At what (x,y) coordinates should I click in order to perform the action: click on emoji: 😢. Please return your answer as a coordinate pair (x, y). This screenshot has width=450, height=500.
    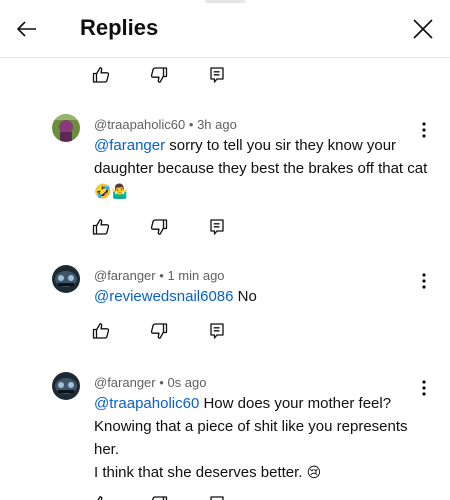
    Looking at the image, I should click on (314, 473).